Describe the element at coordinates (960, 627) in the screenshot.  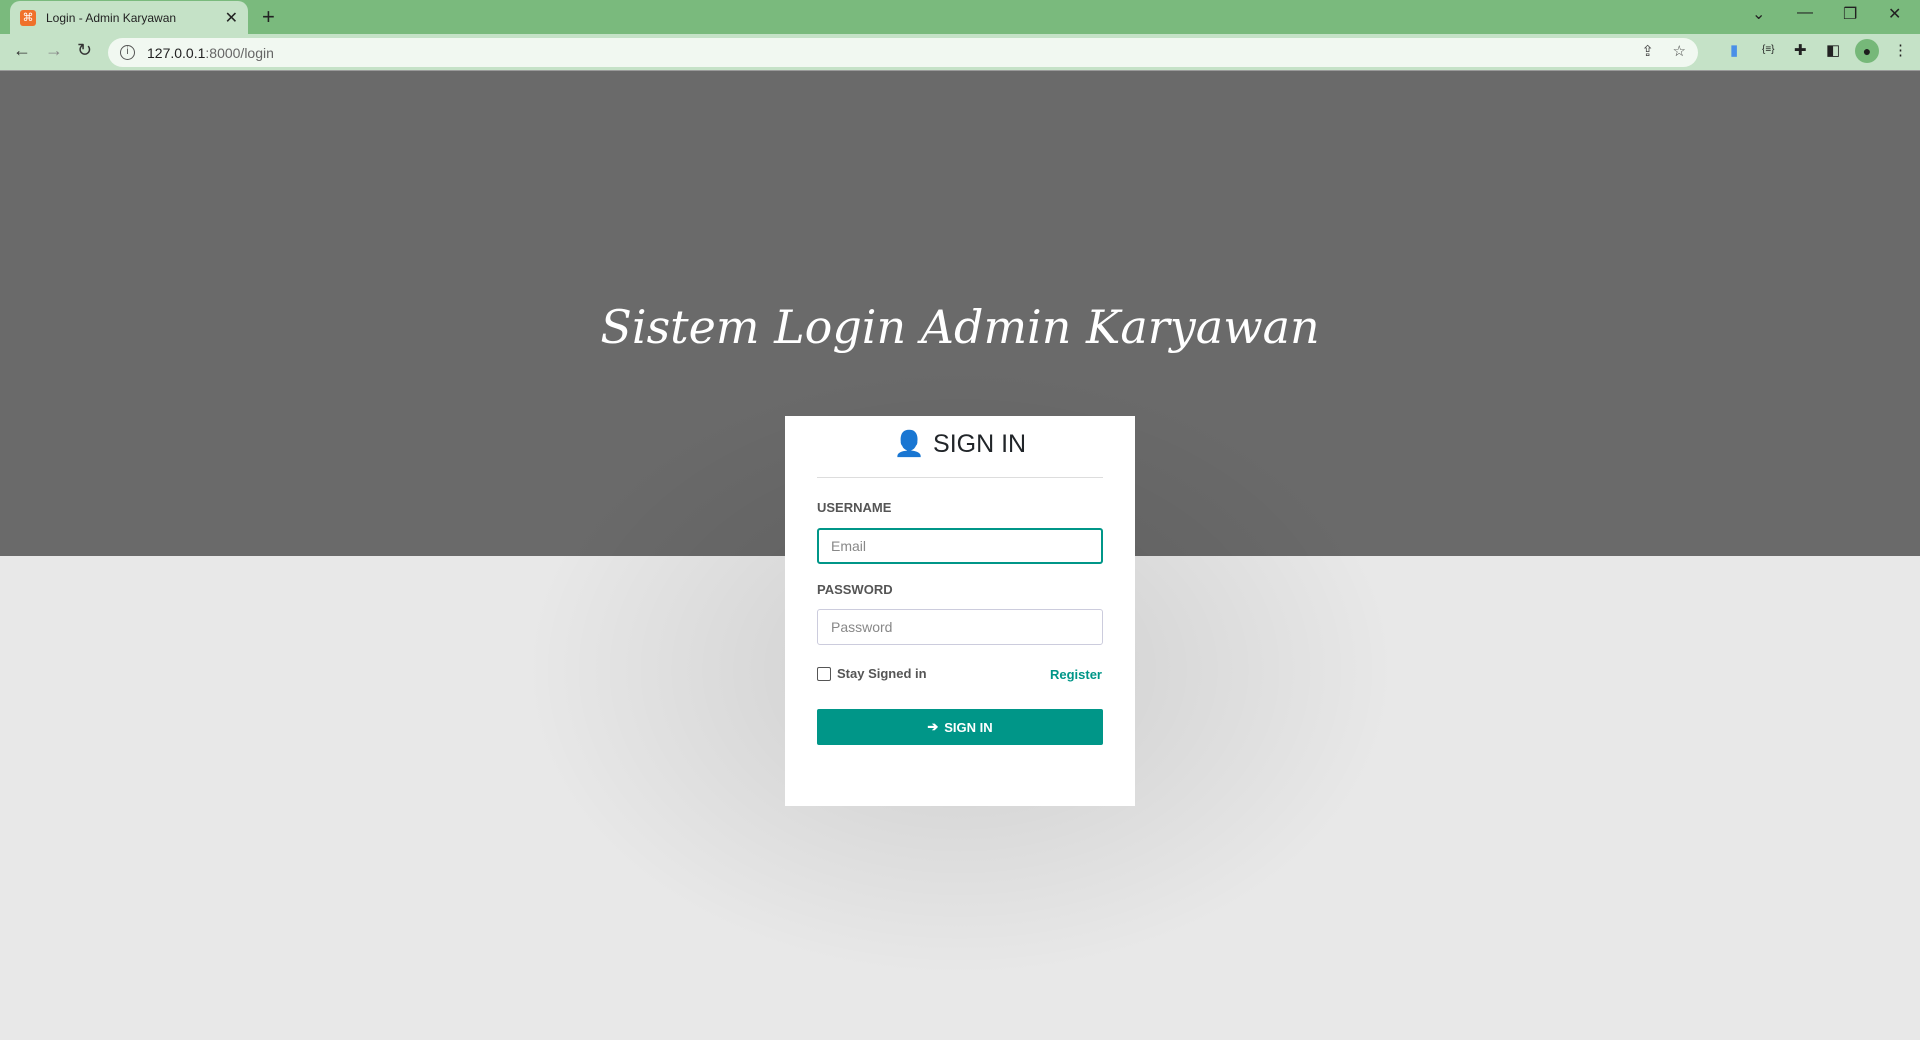
I see `password-input` at that location.